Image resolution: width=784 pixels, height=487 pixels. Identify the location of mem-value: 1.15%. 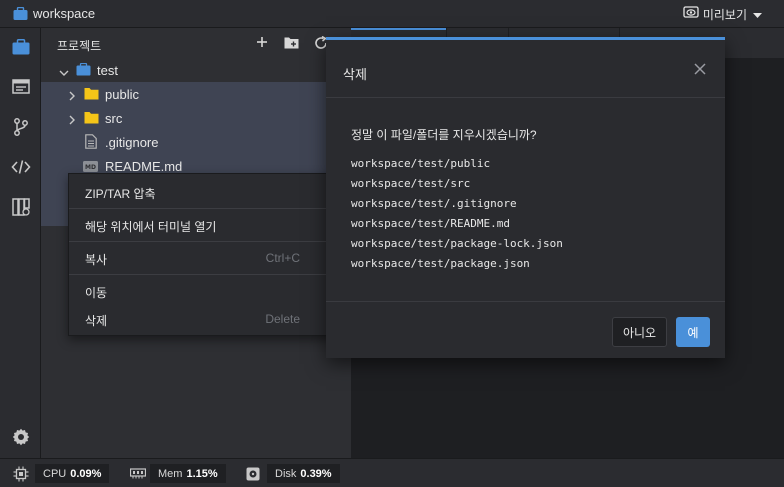
(202, 473).